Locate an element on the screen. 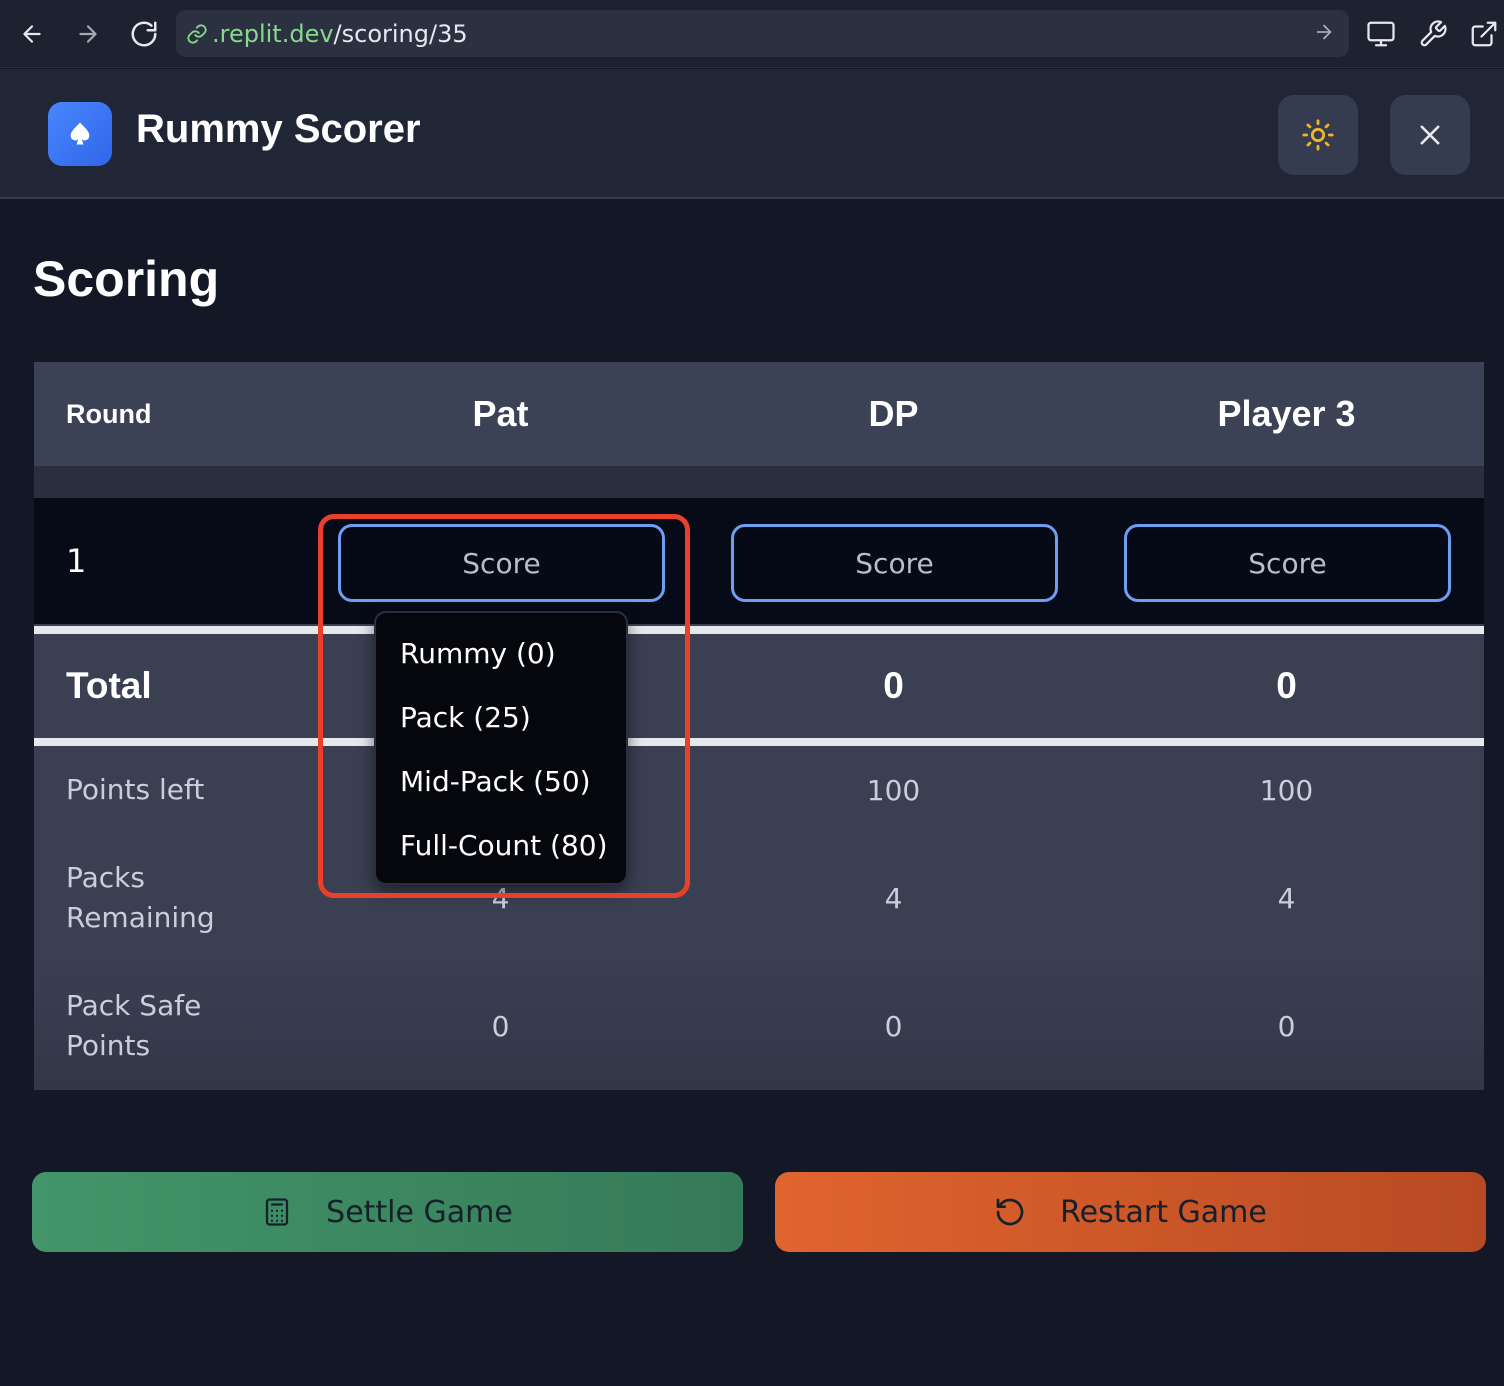  total-value-player-3: 0 is located at coordinates (1286, 685).